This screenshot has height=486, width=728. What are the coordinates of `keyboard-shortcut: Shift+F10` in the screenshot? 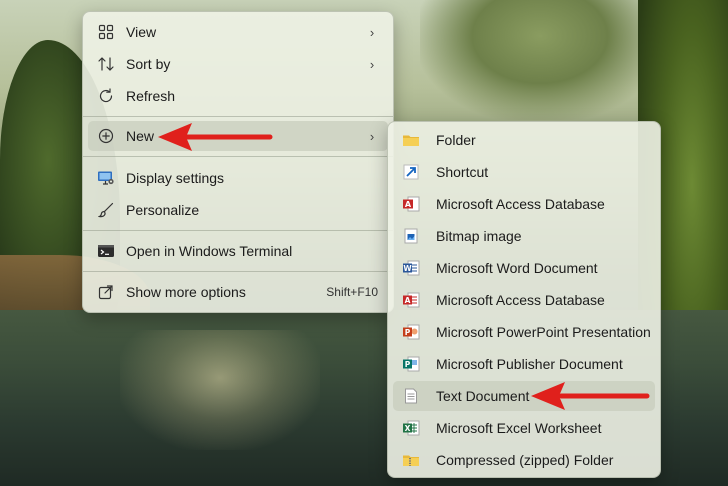 It's located at (352, 292).